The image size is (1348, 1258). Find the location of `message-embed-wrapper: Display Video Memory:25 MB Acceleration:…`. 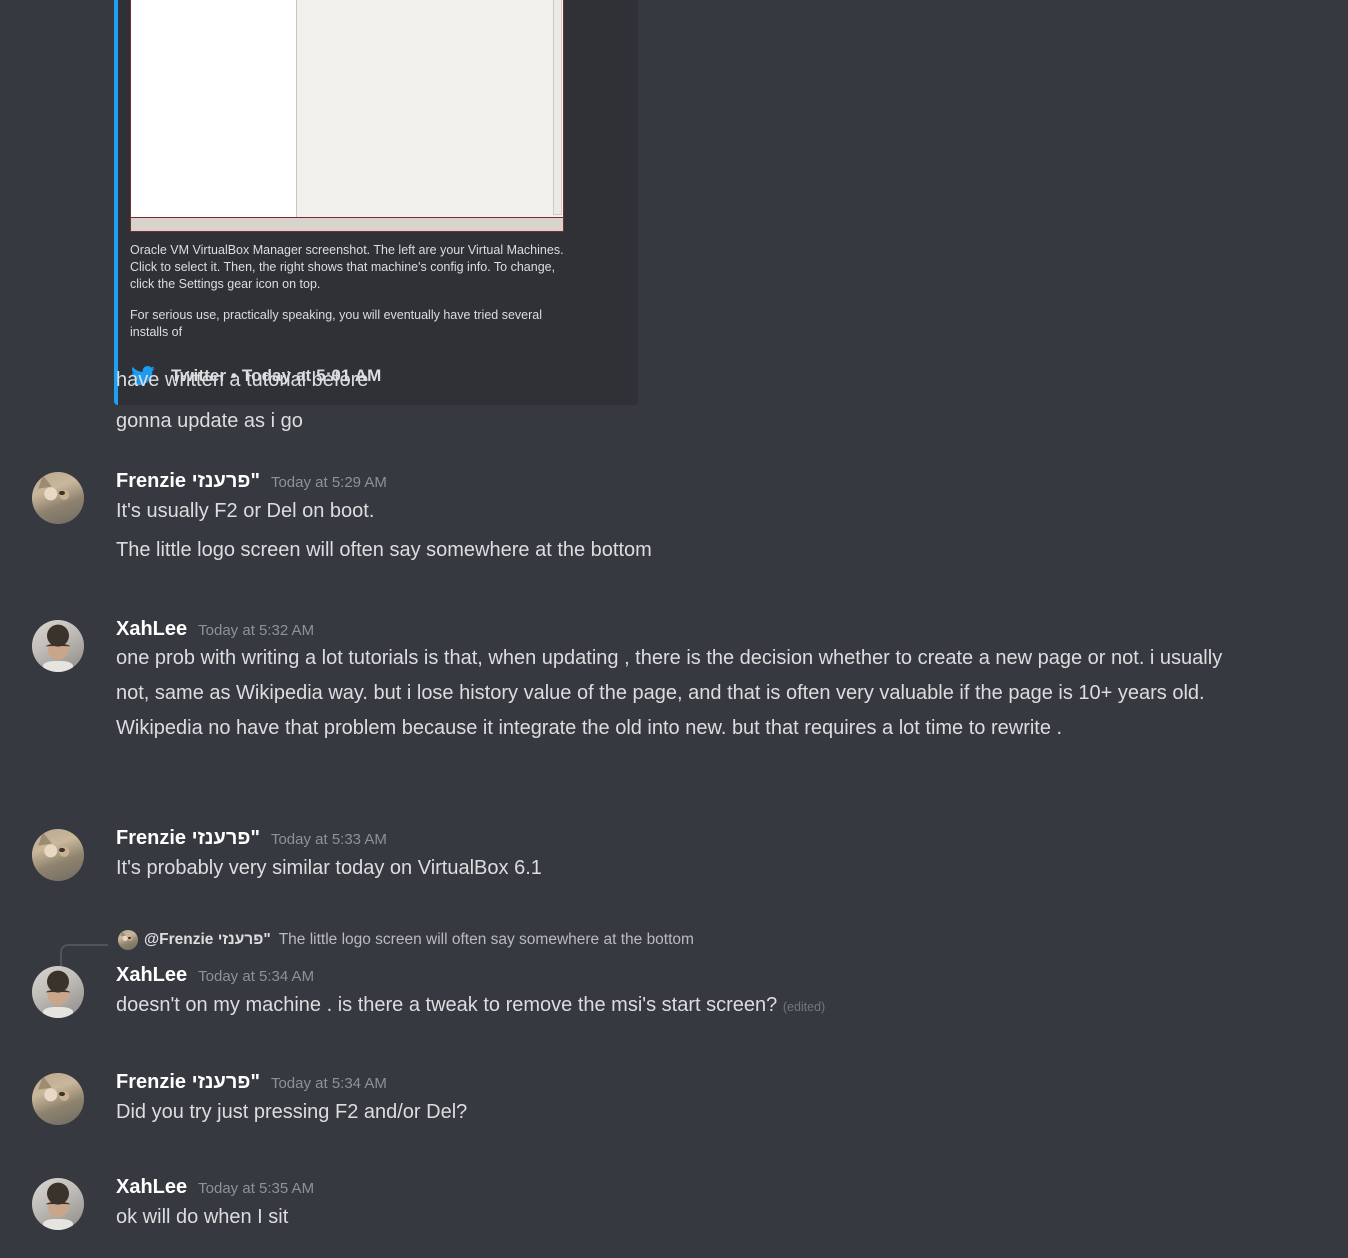

message-embed-wrapper: Display Video Memory:25 MB Acceleration:… is located at coordinates (376, 202).